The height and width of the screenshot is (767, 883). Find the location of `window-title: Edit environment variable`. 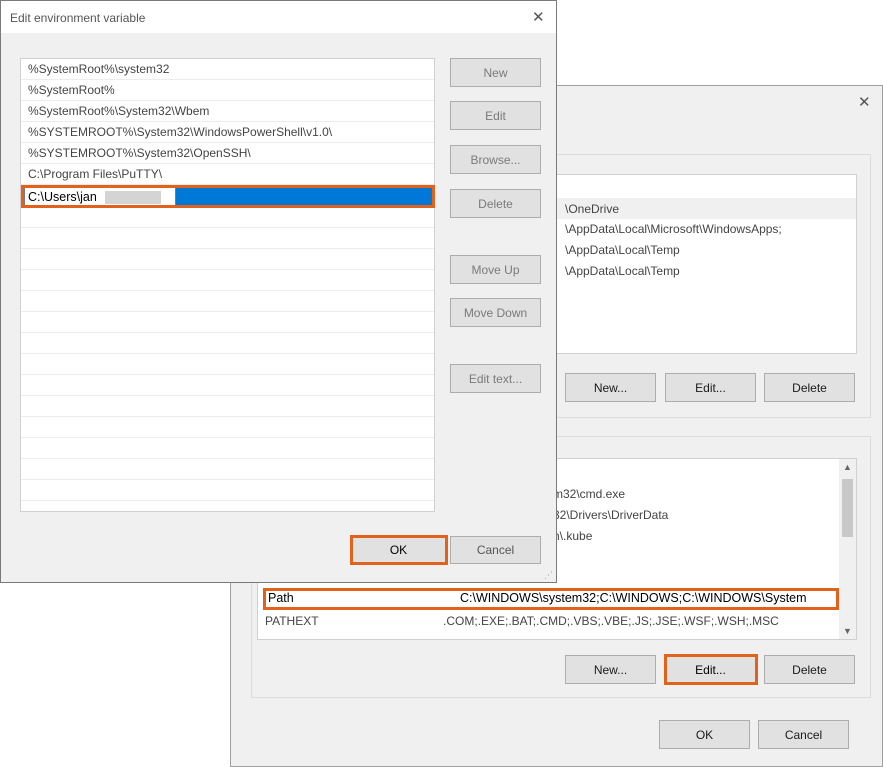

window-title: Edit environment variable is located at coordinates (78, 18).